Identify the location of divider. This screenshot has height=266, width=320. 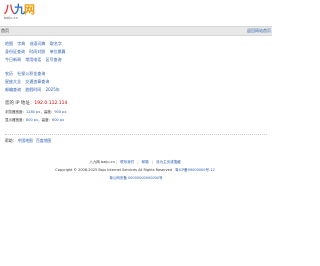
(136, 134).